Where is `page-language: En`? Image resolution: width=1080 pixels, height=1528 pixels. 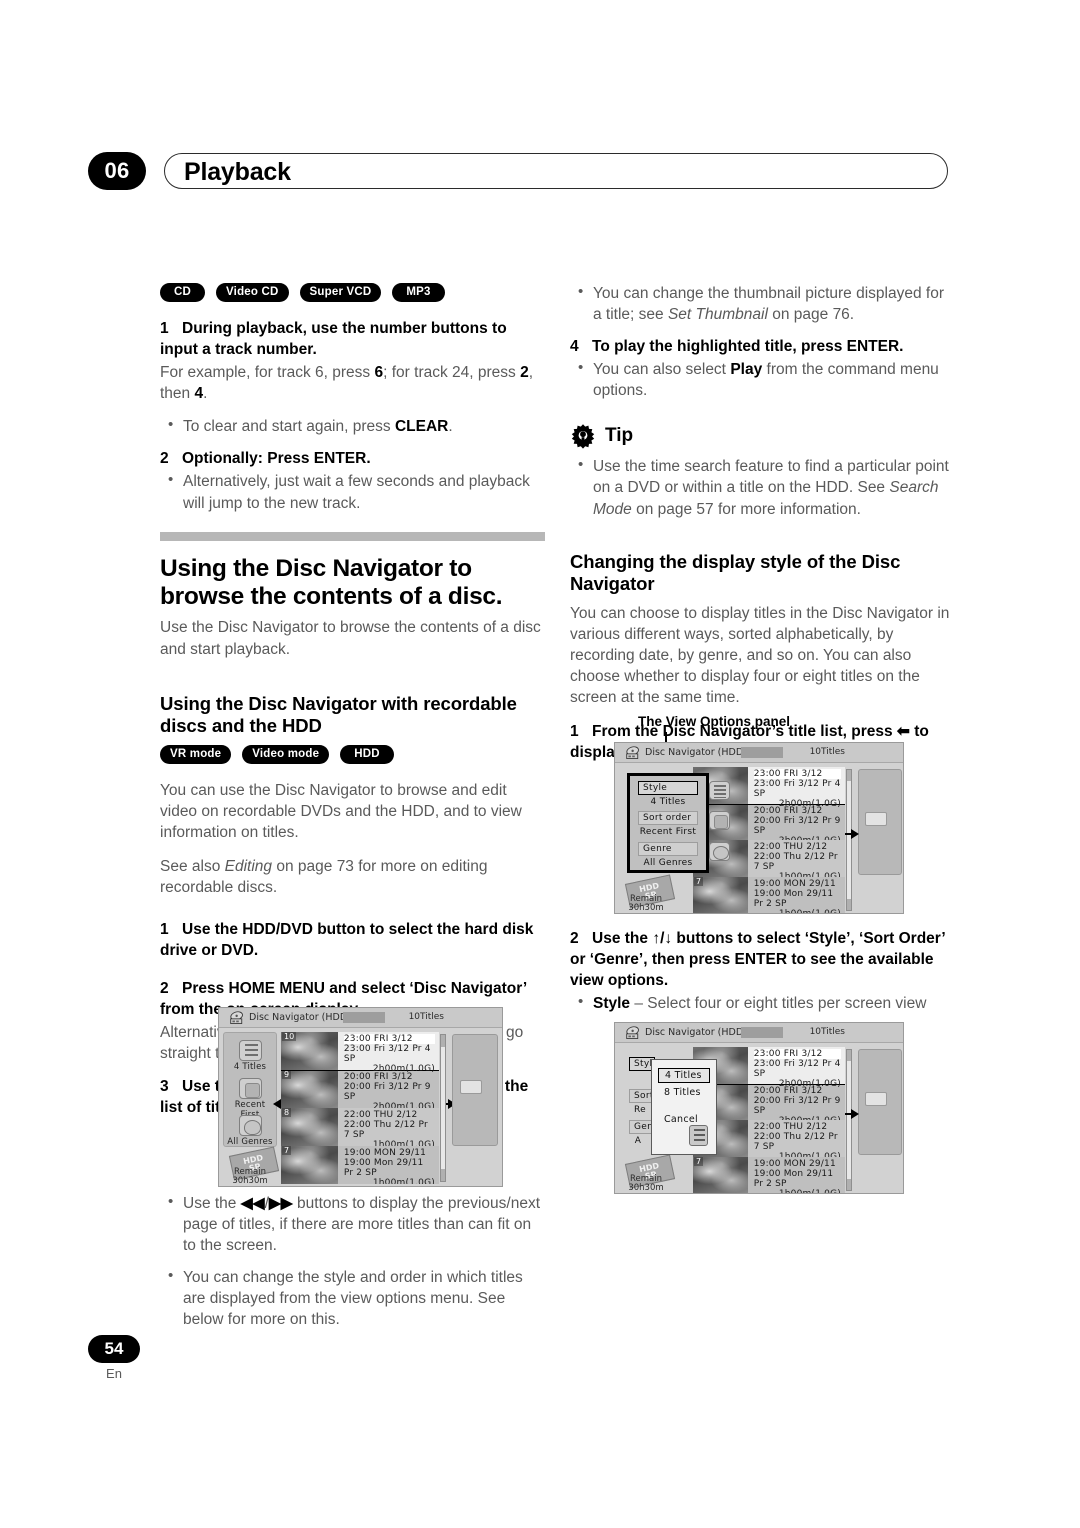 page-language: En is located at coordinates (114, 1373).